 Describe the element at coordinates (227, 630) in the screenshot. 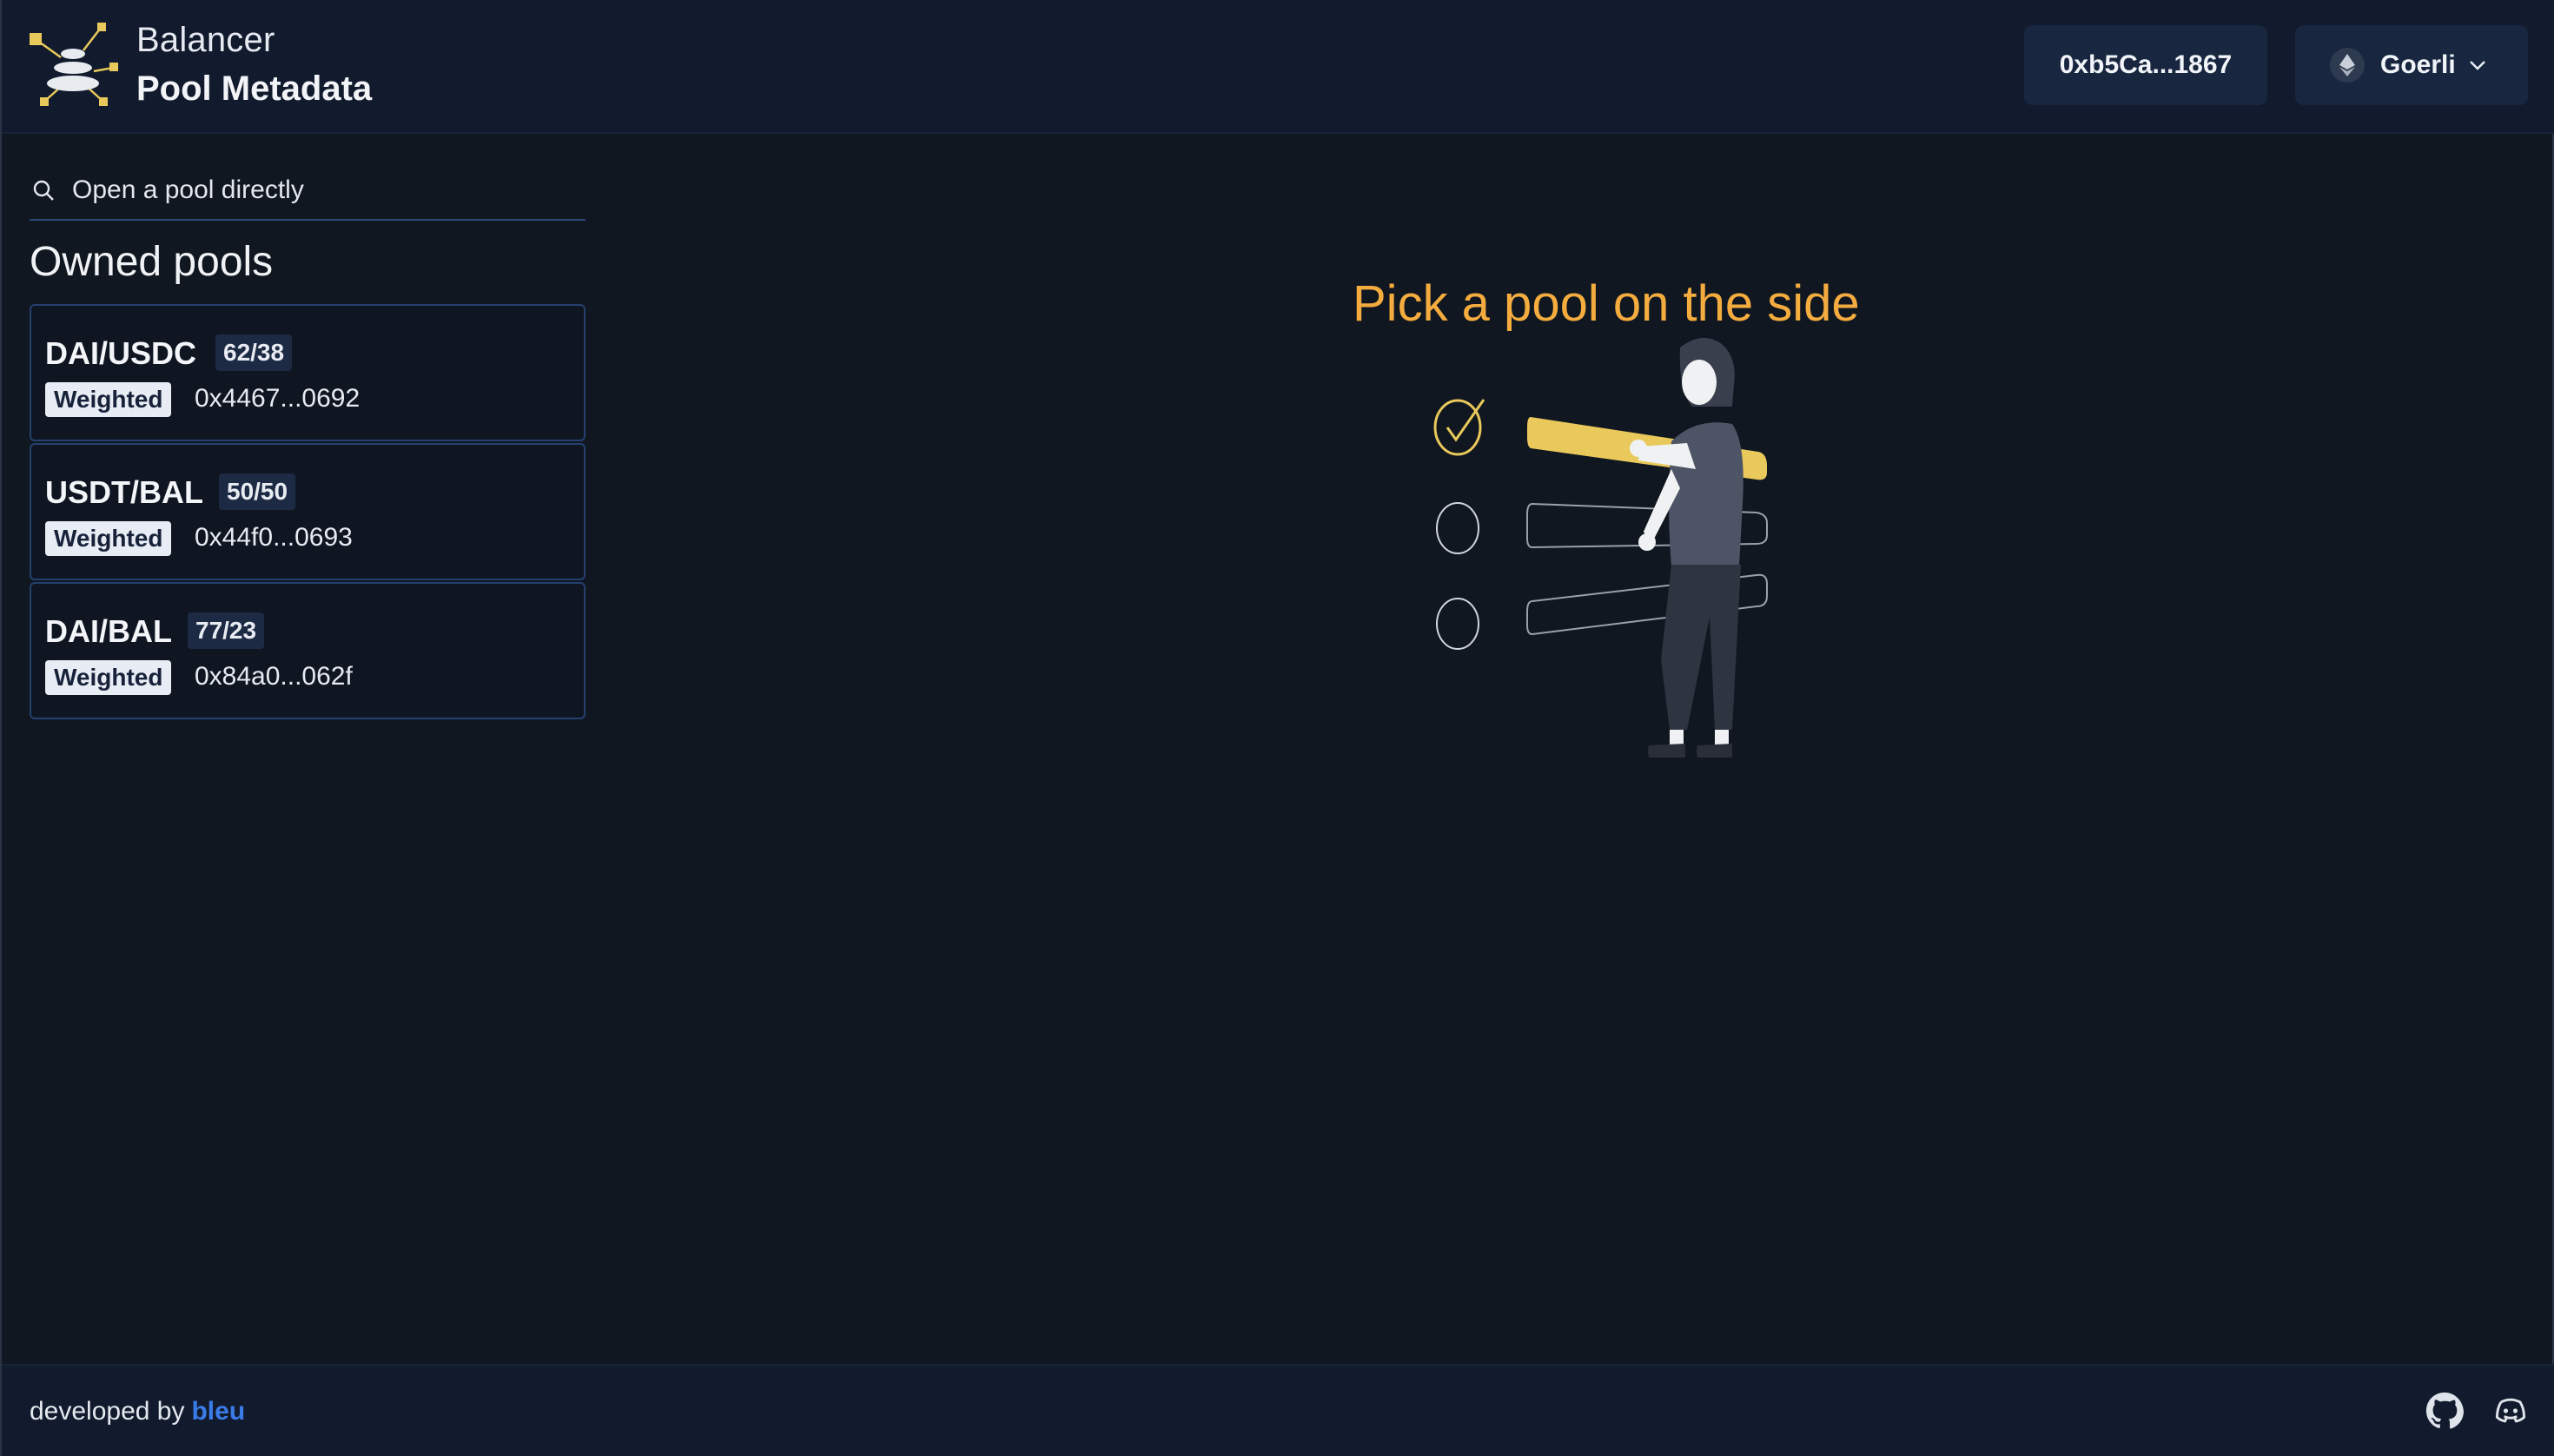

I see `pool-ratio-badge: 77/23` at that location.